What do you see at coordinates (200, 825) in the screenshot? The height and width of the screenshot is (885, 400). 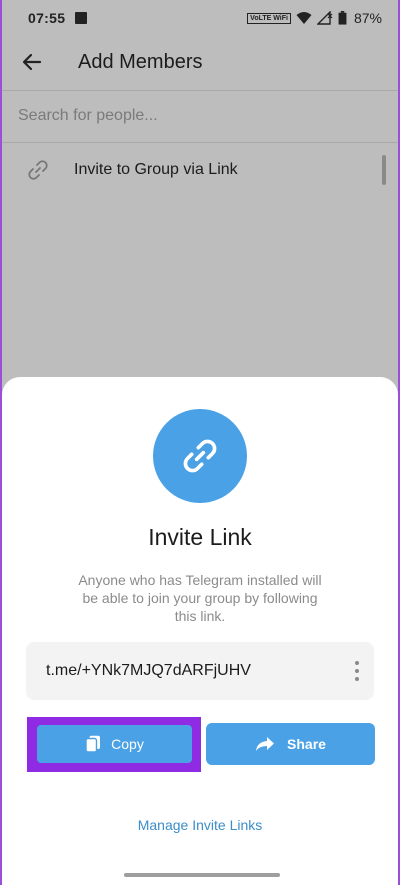 I see `manage-invite-links-link: Manage Invite Links` at bounding box center [200, 825].